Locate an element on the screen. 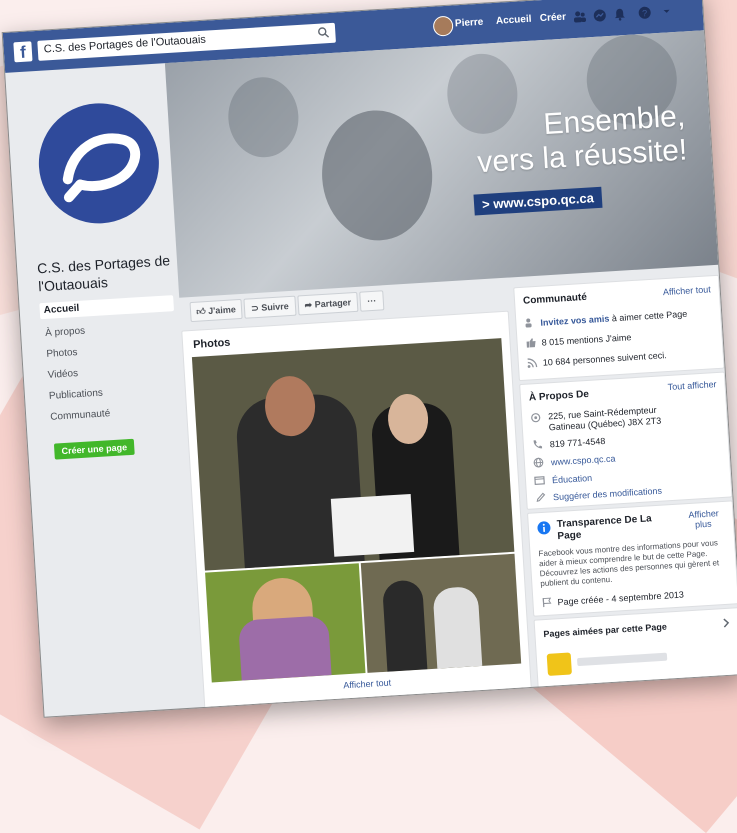 This screenshot has height=833, width=737. share-icon: ➦ is located at coordinates (308, 305).